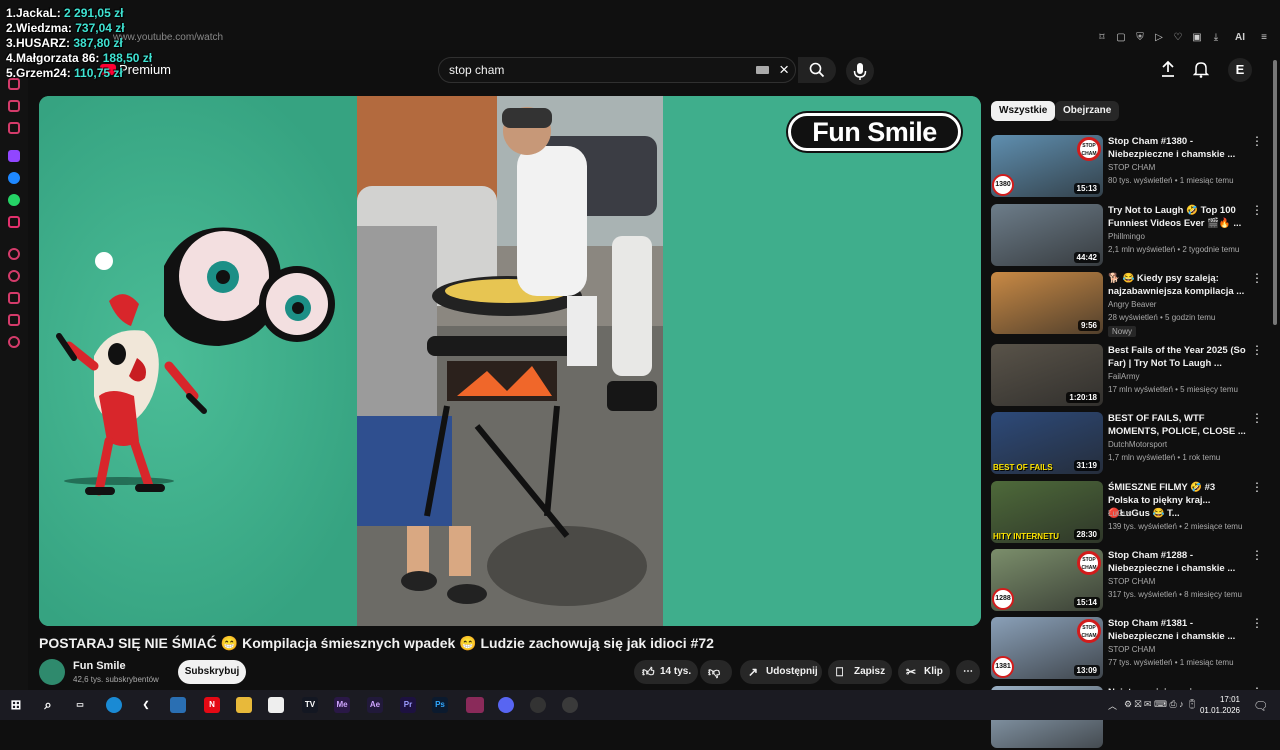  I want to click on downloads-icon, so click(14, 298).